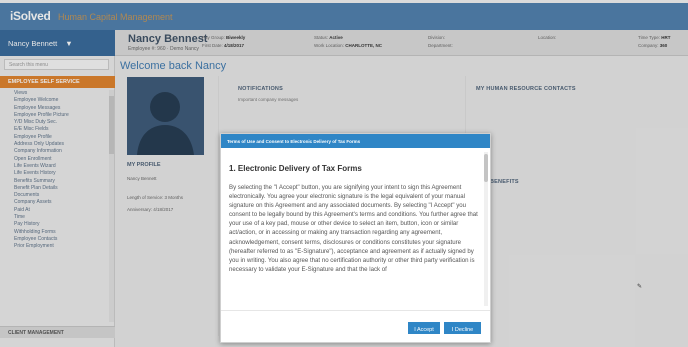  What do you see at coordinates (462, 328) in the screenshot?
I see `decline-button: I Decline` at bounding box center [462, 328].